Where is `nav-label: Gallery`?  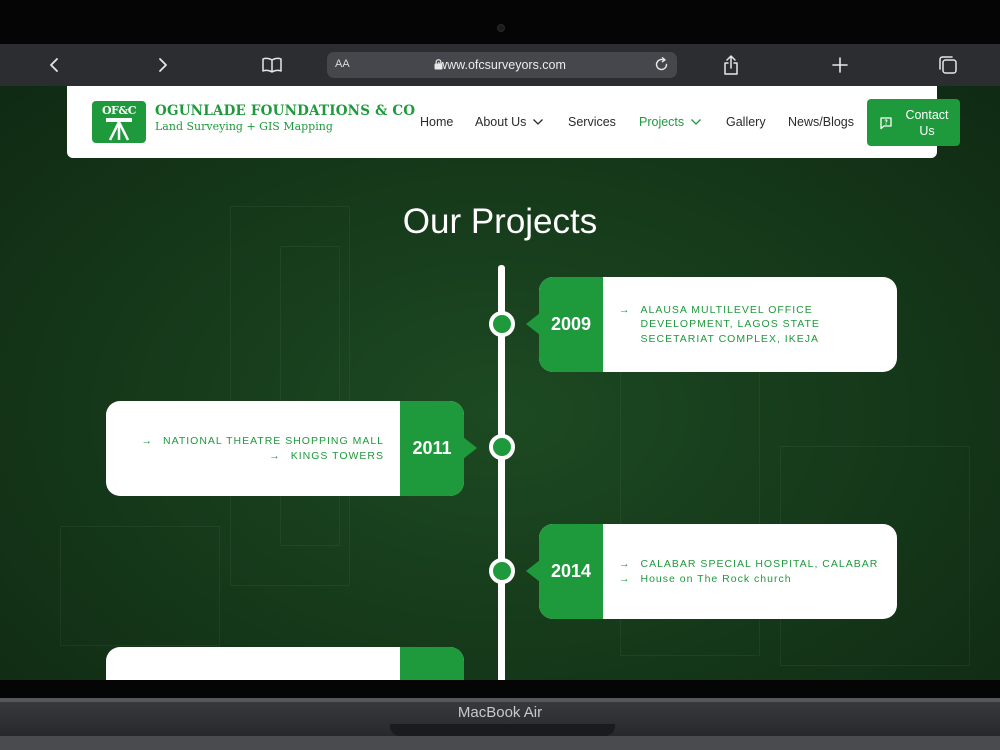
nav-label: Gallery is located at coordinates (746, 122).